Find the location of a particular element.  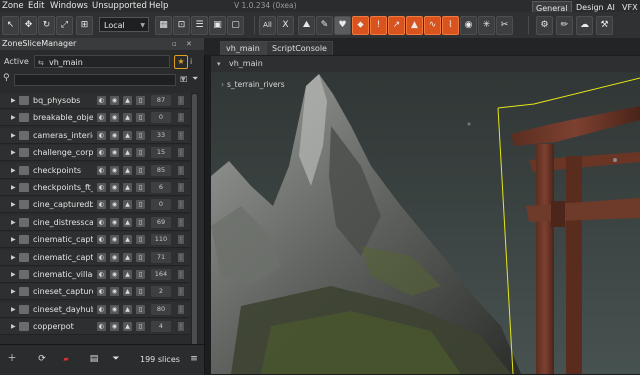

select-icon: ↖ is located at coordinates (10, 25).